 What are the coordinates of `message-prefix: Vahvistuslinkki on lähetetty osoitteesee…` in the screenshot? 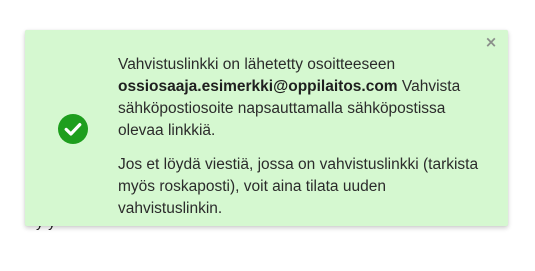 It's located at (257, 64).